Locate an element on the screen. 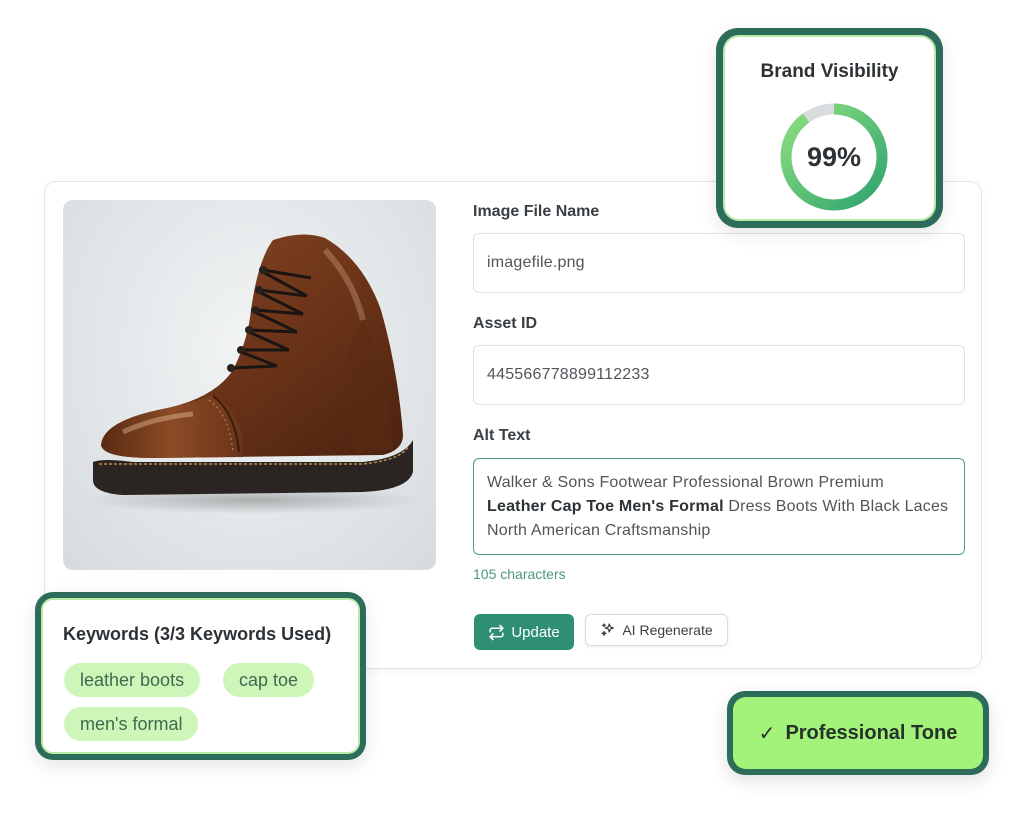  sparkle-icon is located at coordinates (608, 629).